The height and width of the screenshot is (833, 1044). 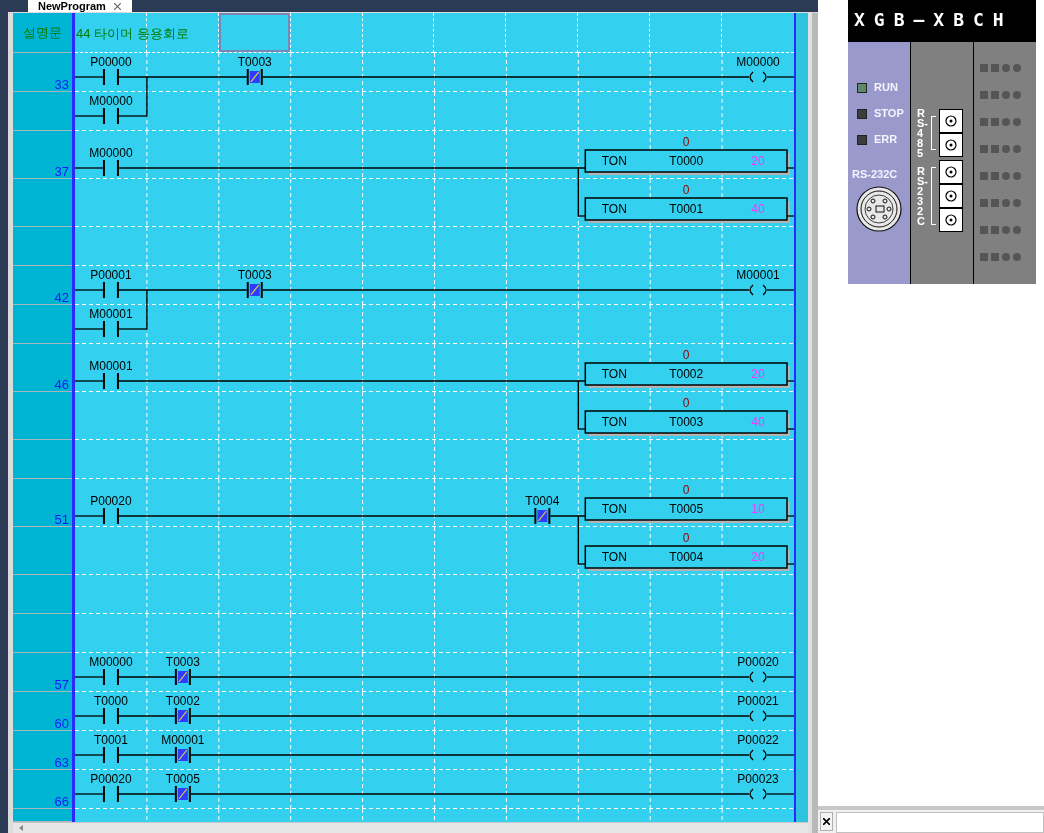 What do you see at coordinates (614, 557) in the screenshot?
I see `instruction-text: TON` at bounding box center [614, 557].